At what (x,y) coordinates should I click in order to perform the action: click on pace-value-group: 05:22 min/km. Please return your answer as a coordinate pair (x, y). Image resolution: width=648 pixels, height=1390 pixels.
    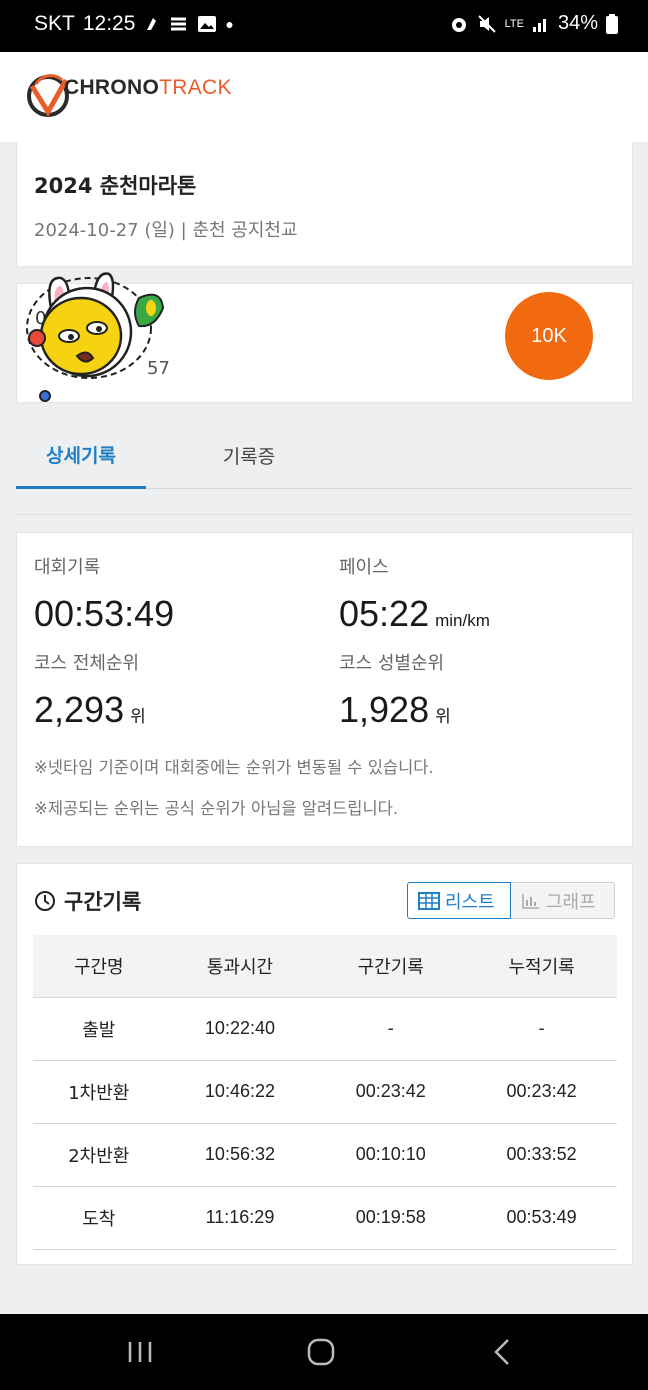
    Looking at the image, I should click on (414, 614).